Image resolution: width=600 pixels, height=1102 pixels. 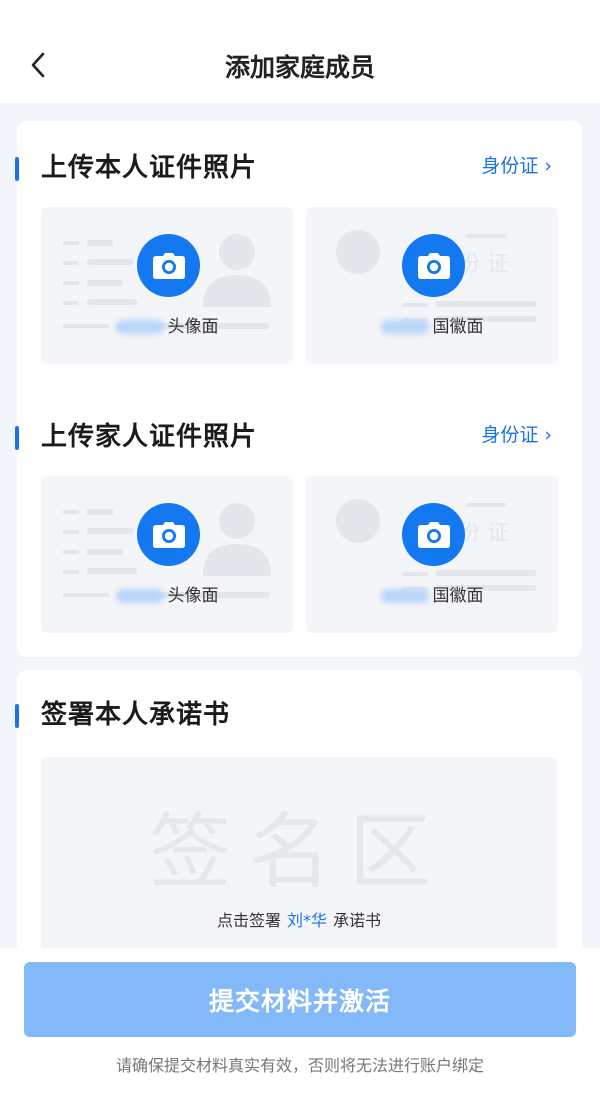 I want to click on signature-placeholder: 签名区, so click(x=298, y=852).